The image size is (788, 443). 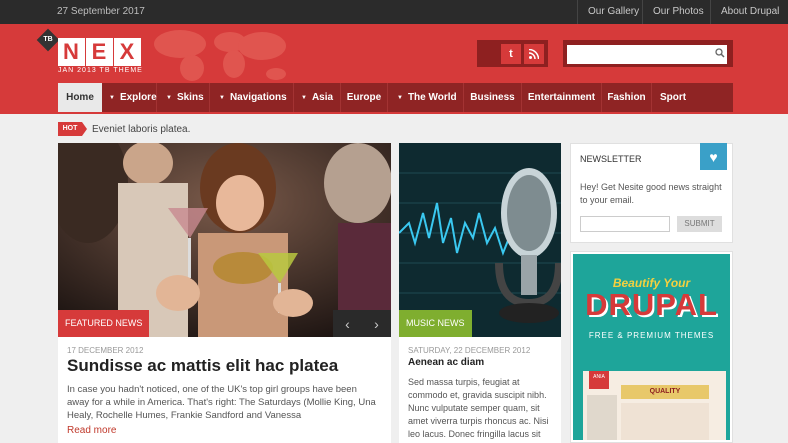 What do you see at coordinates (625, 224) in the screenshot?
I see `newsletter-email-field` at bounding box center [625, 224].